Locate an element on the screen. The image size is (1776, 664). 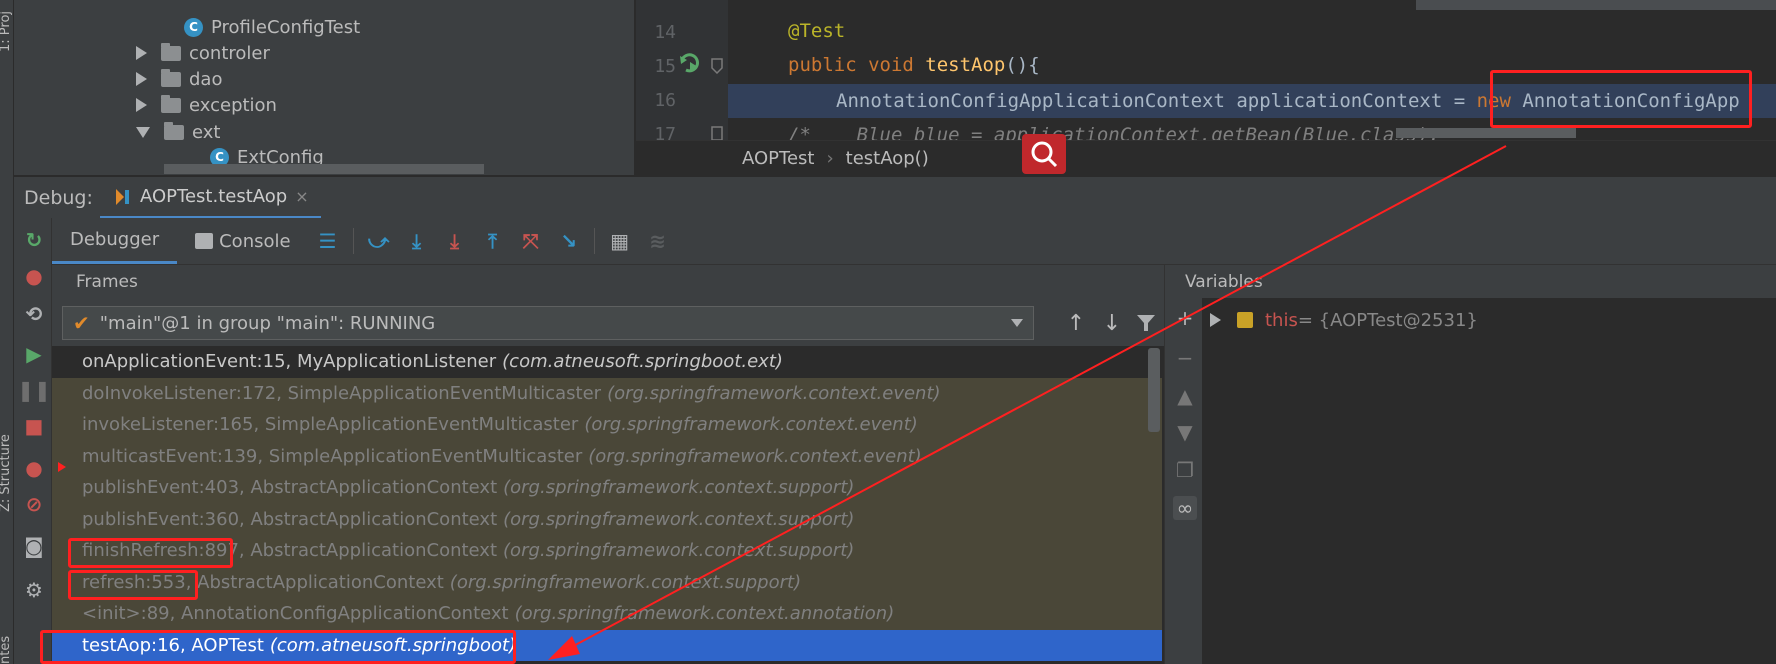
code-line-15: public void testAop(){ is located at coordinates (914, 65).